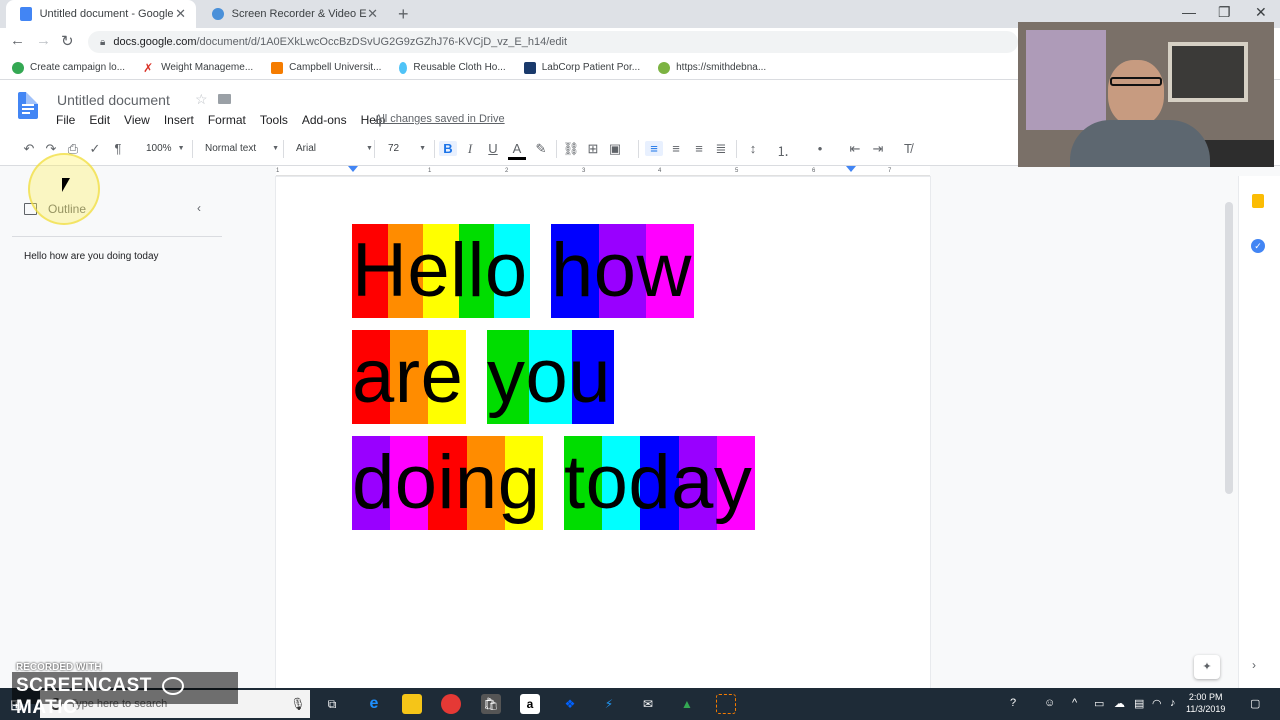  I want to click on outline-heading-item: Hello how are you doing today, so click(91, 256).